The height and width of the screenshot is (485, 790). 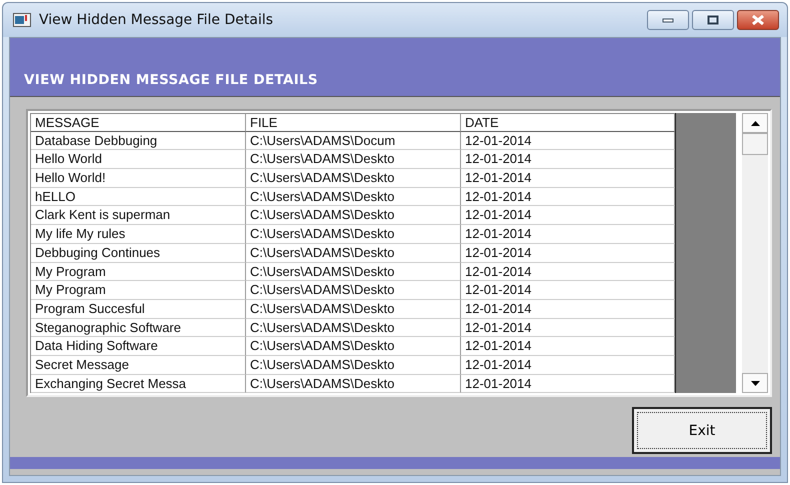 I want to click on minimize-button, so click(x=668, y=20).